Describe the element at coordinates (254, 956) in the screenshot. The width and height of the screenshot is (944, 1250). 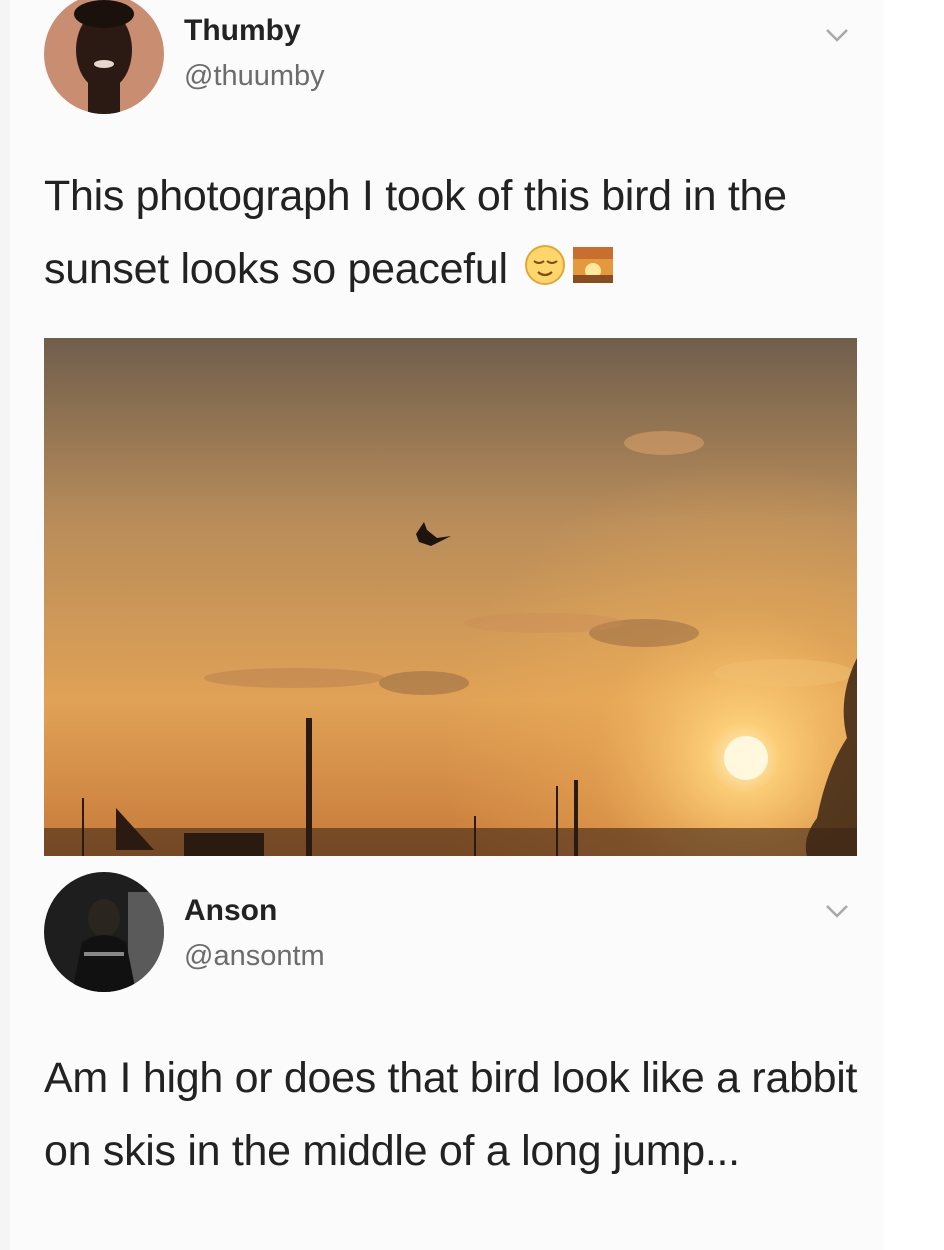
I see `author-handle: @ansontm` at that location.